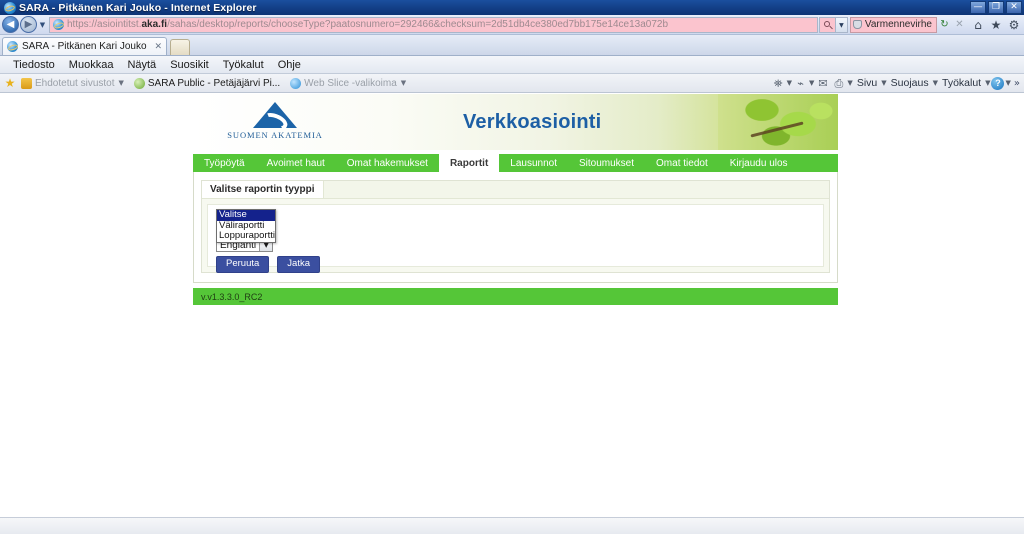 The image size is (1024, 534). What do you see at coordinates (978, 25) in the screenshot?
I see `home-icon: ⌂` at bounding box center [978, 25].